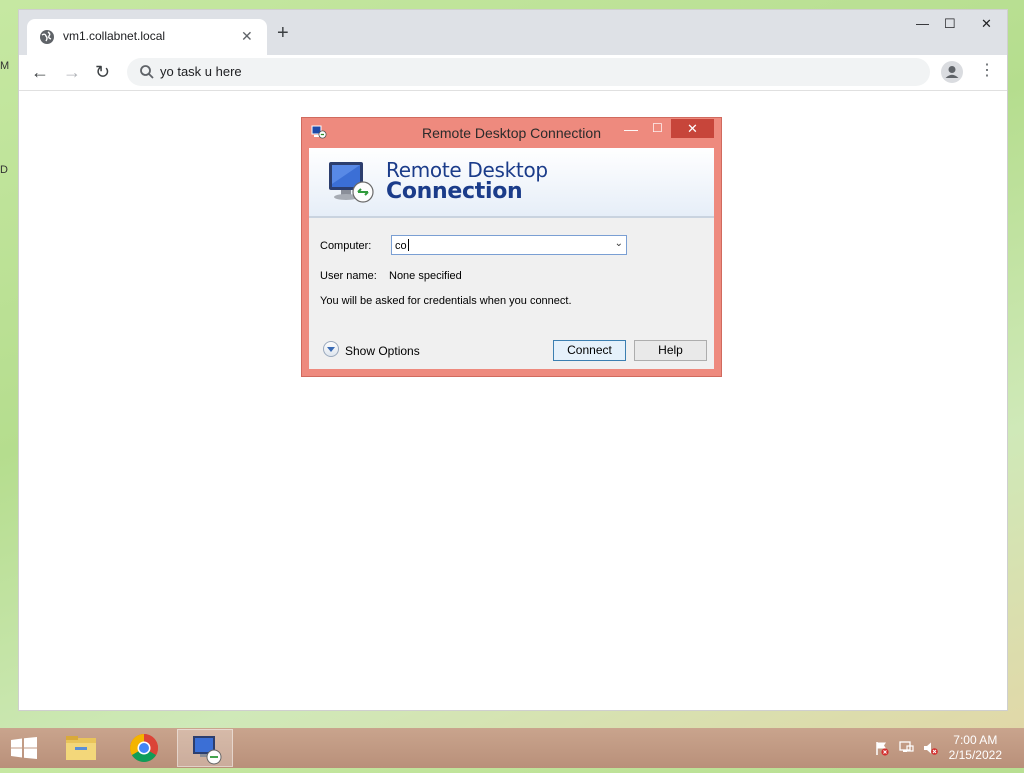 The height and width of the screenshot is (773, 1024). Describe the element at coordinates (283, 33) in the screenshot. I see `new-tab-button: +` at that location.